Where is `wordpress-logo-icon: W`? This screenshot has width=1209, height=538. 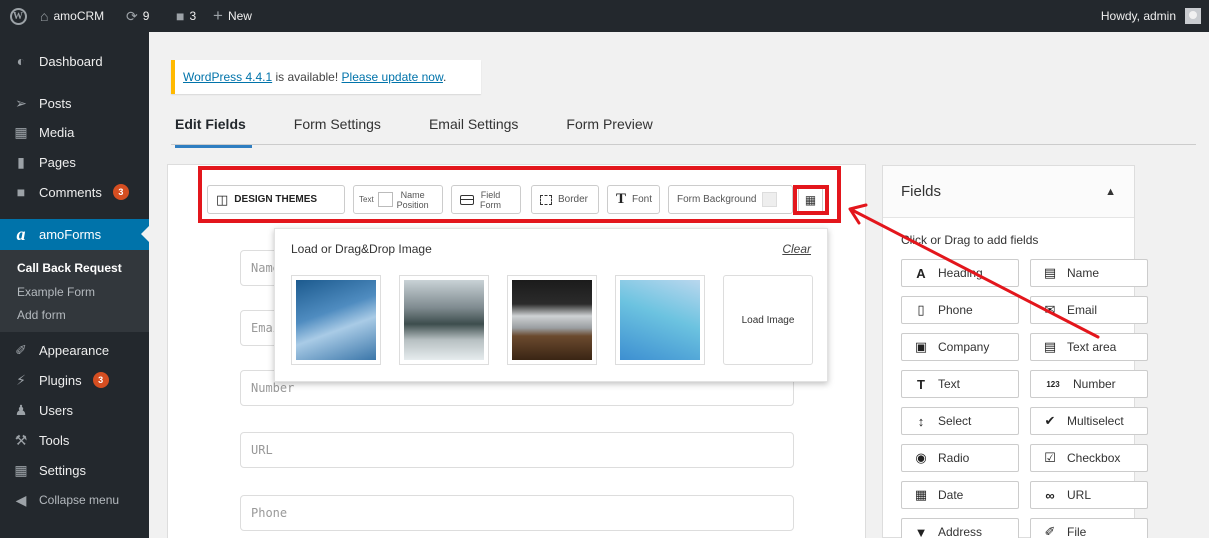 wordpress-logo-icon: W is located at coordinates (18, 16).